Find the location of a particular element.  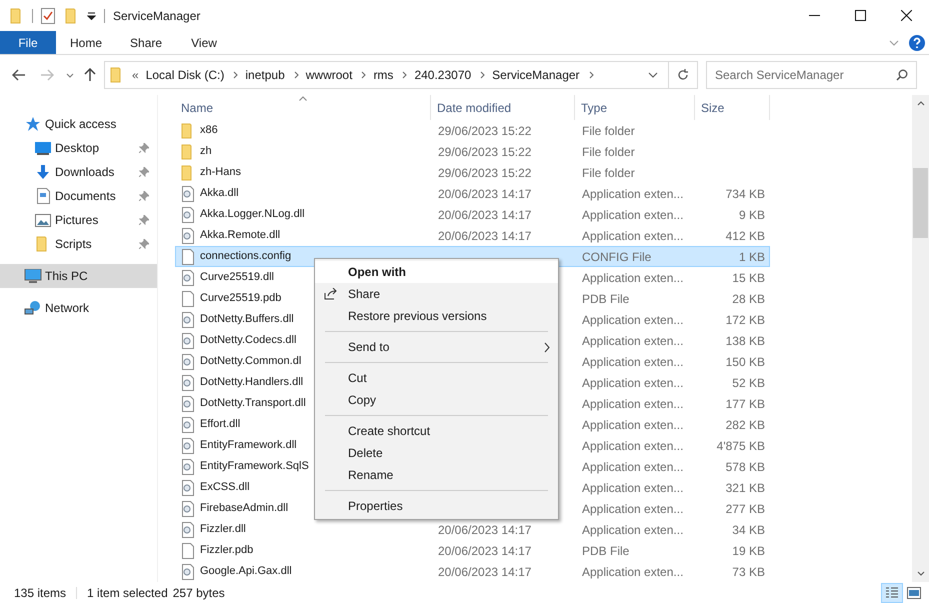

ribbon-tab: Home is located at coordinates (86, 42).